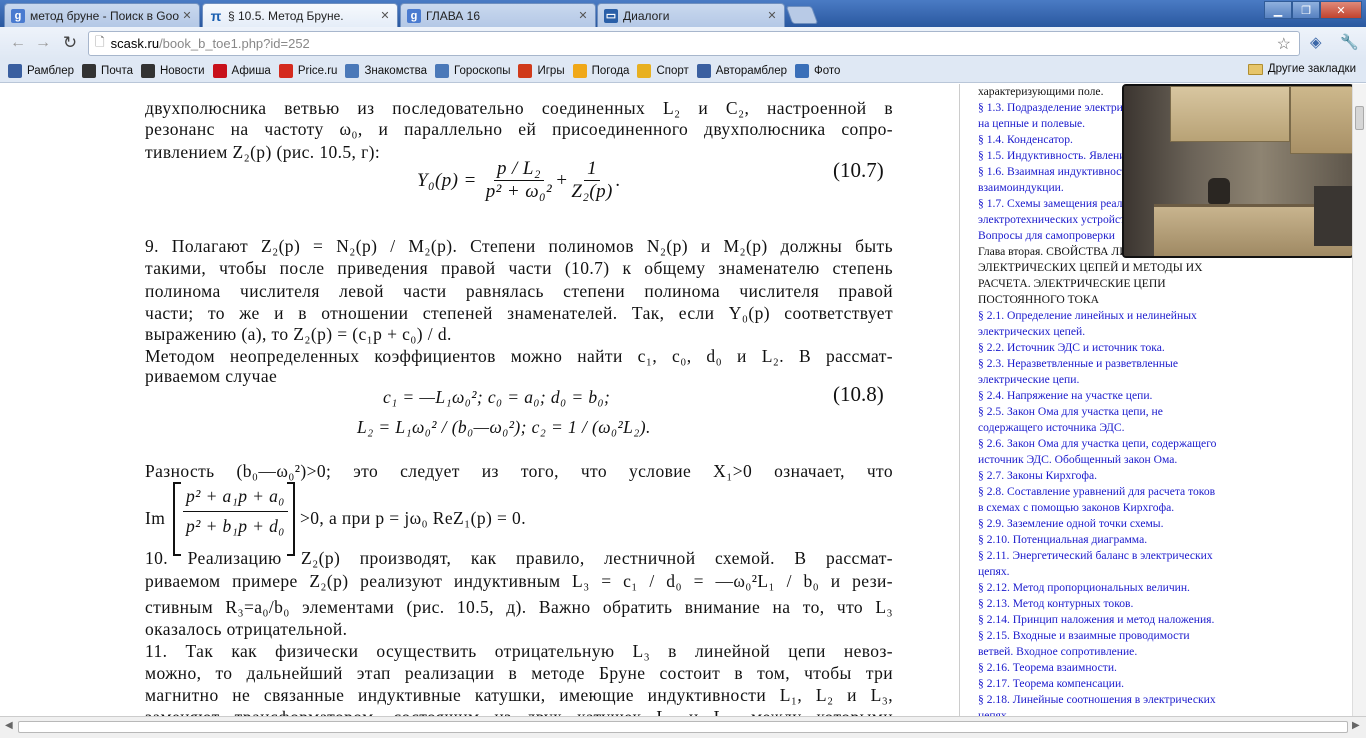 This screenshot has width=1366, height=738. What do you see at coordinates (1284, 44) in the screenshot?
I see `bookmark-star-icon: ☆` at bounding box center [1284, 44].